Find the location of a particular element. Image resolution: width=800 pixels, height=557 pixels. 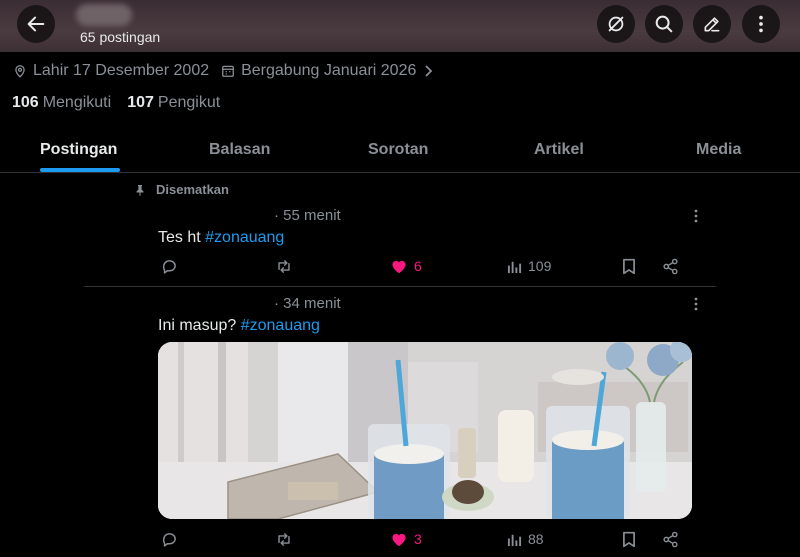

profile-header: 65 postingan is located at coordinates (400, 26).